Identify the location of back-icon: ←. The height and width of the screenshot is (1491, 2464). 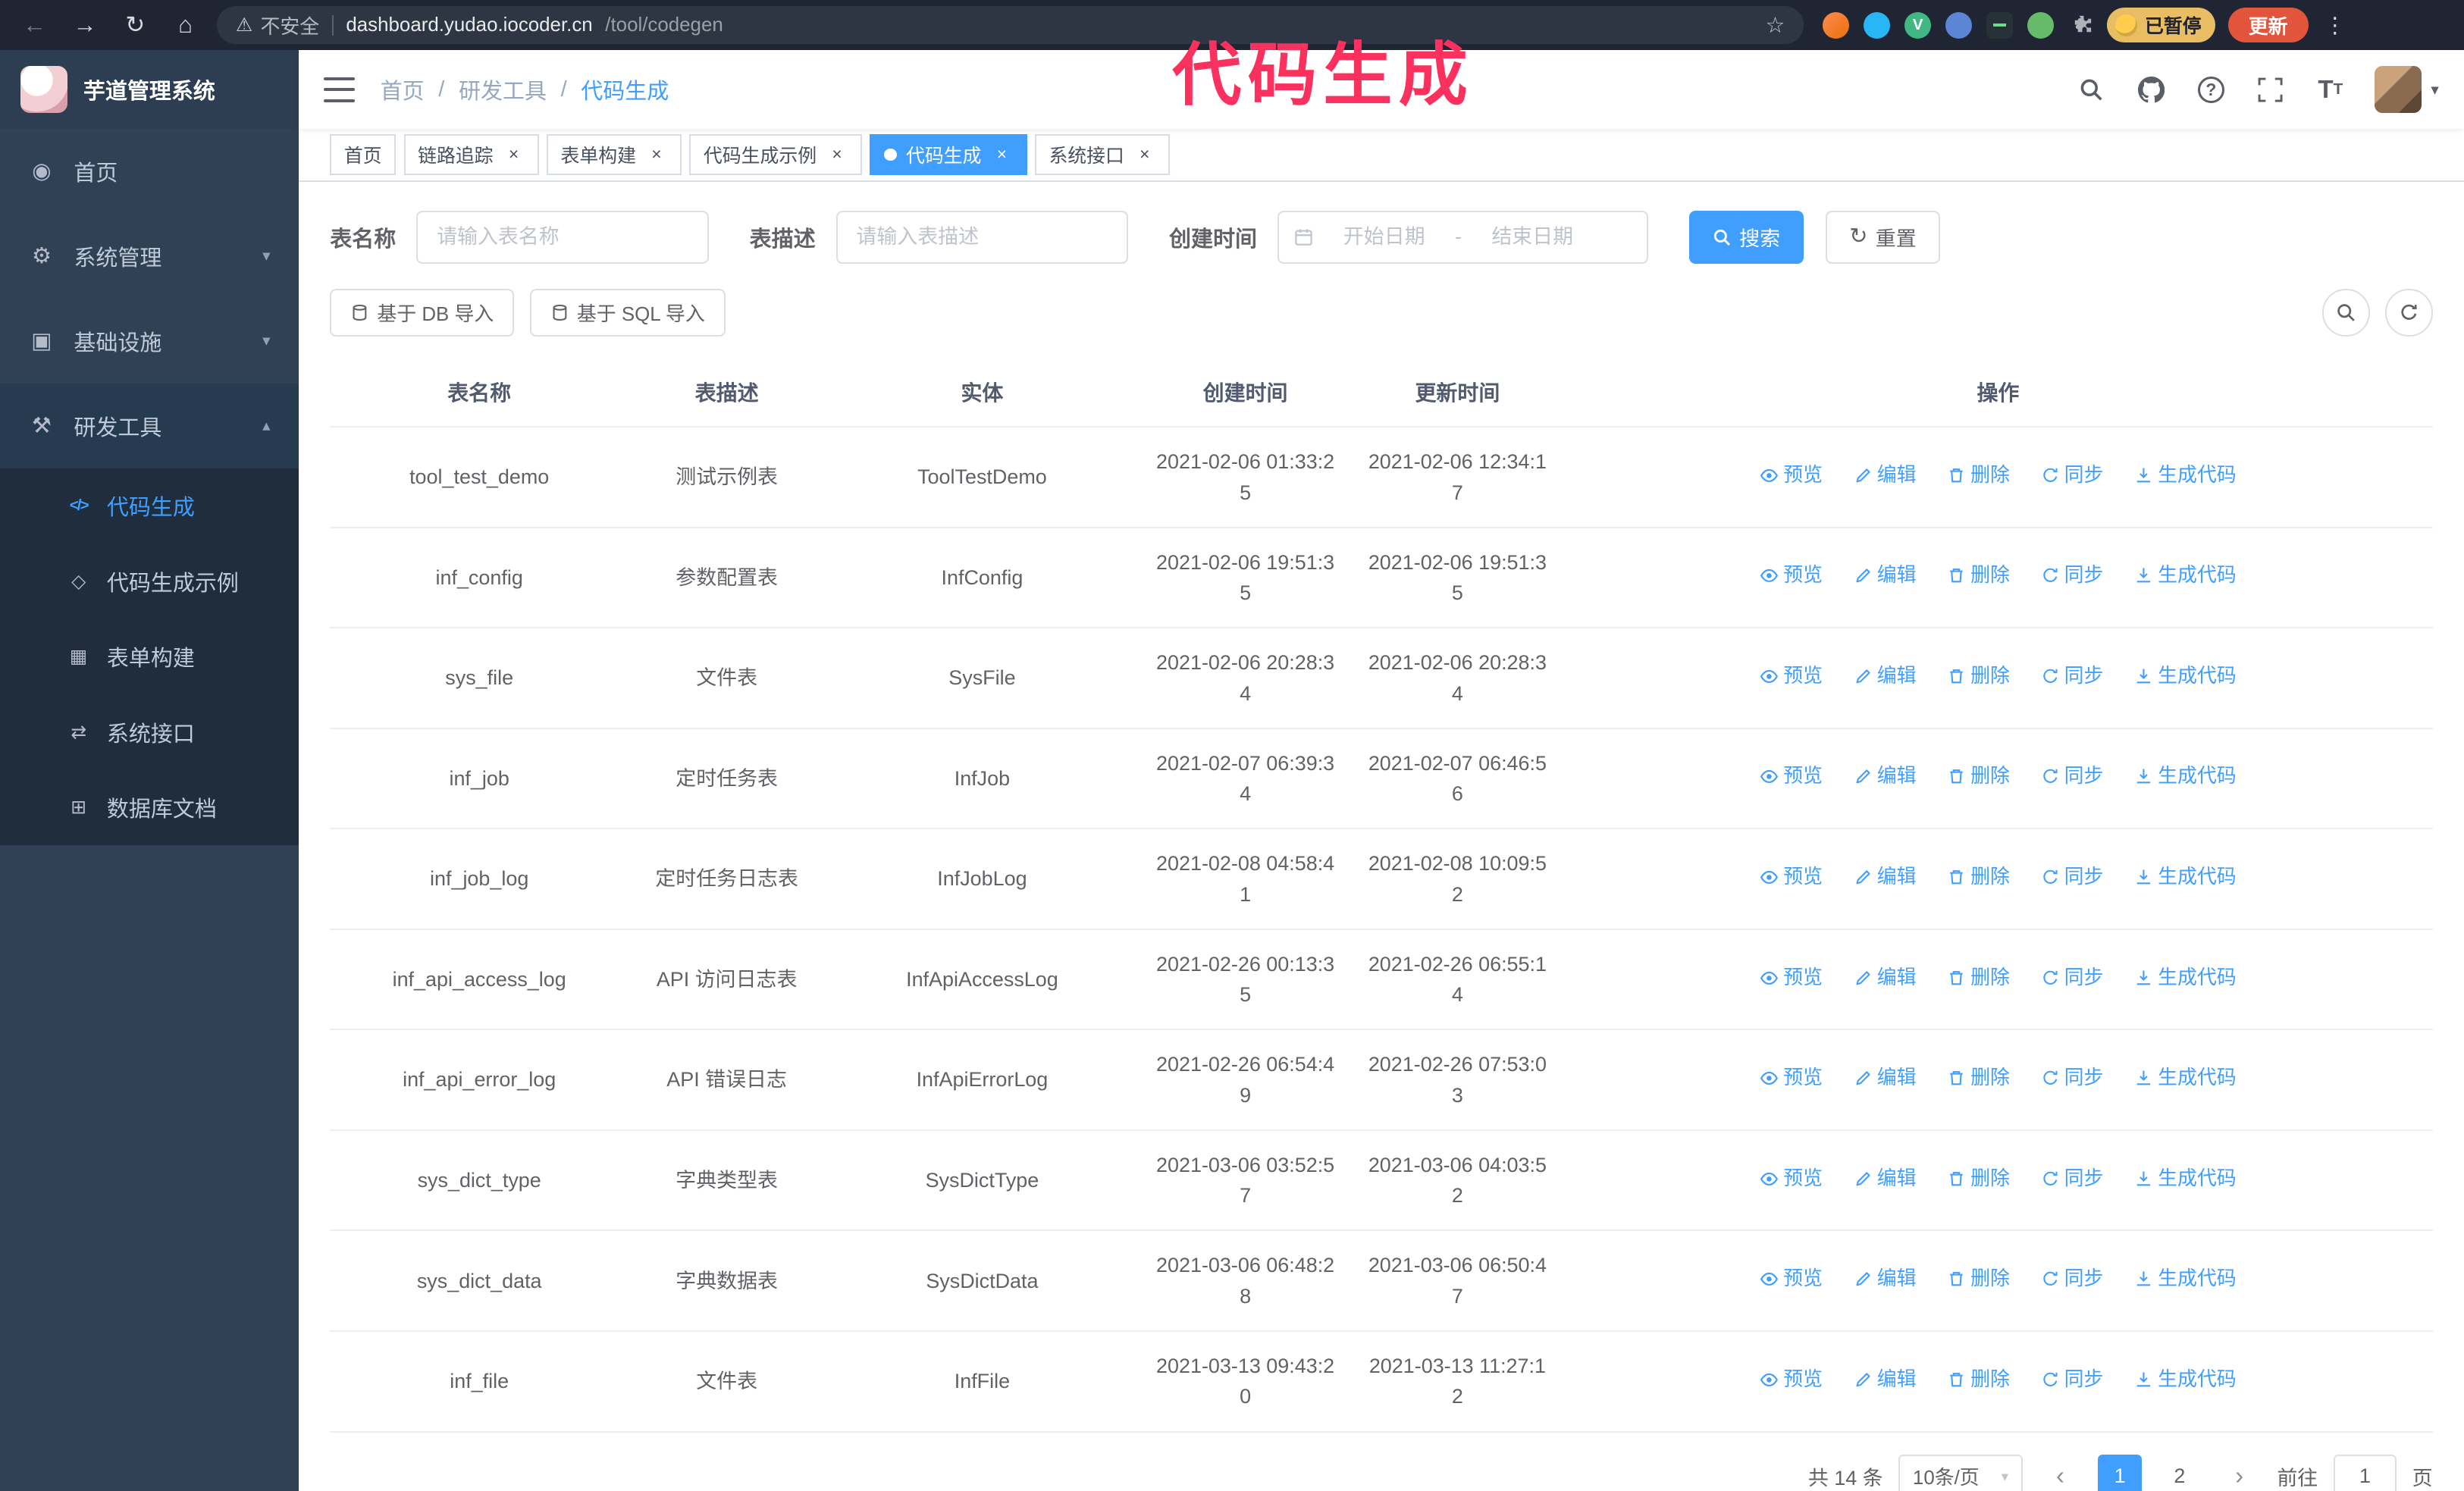
(35, 25).